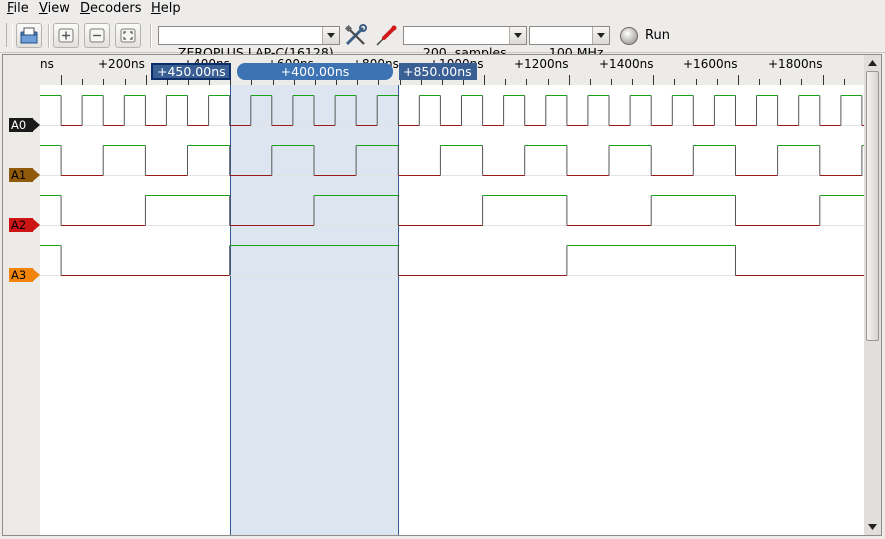  I want to click on toolbar-grip, so click(9, 35).